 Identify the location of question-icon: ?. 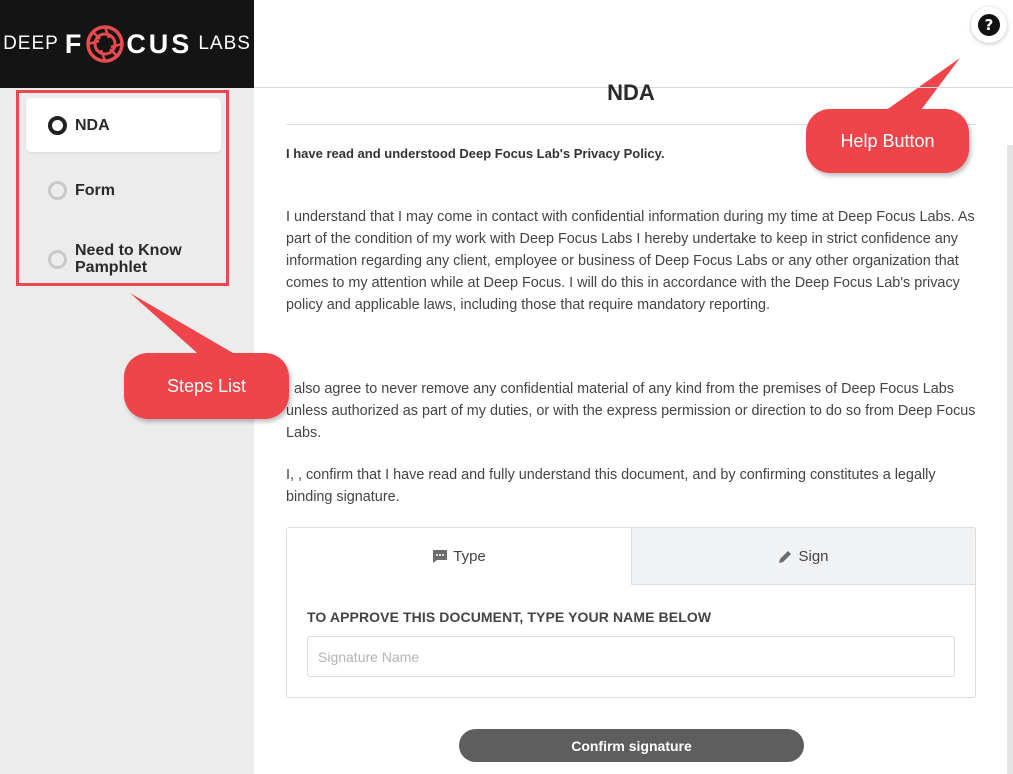
(989, 25).